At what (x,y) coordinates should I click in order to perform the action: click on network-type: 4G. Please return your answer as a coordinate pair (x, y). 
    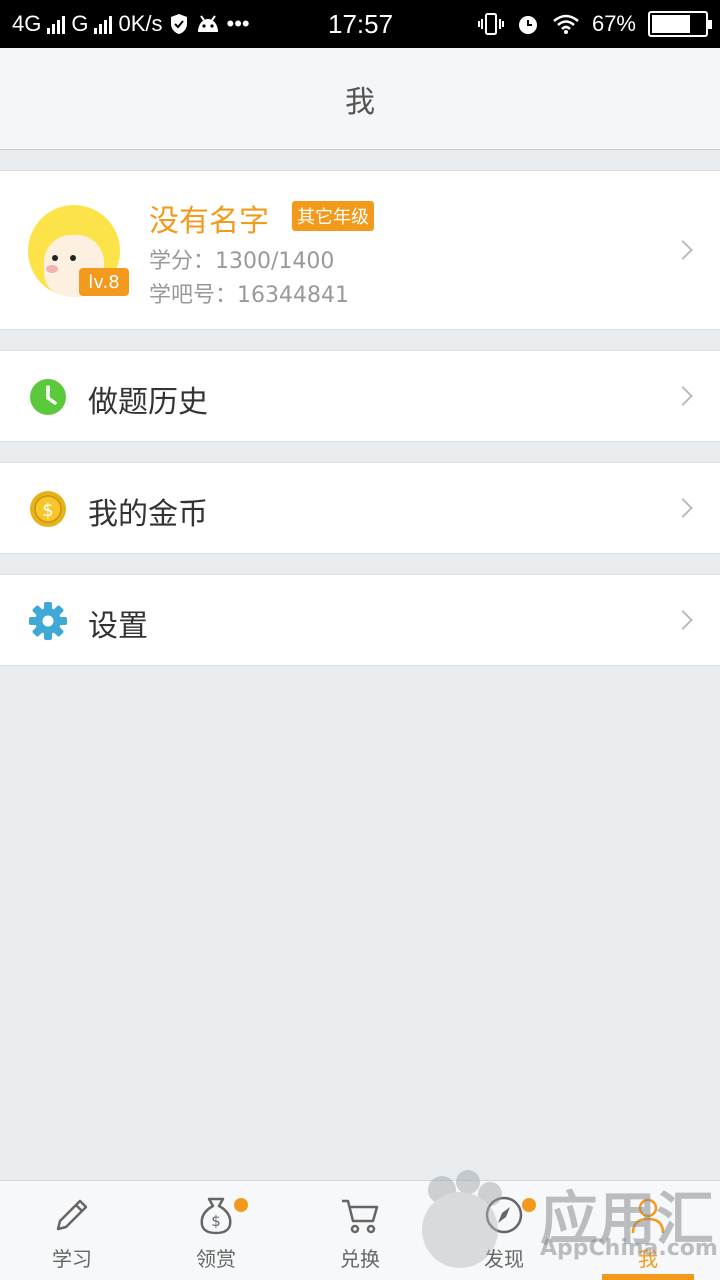
    Looking at the image, I should click on (27, 23).